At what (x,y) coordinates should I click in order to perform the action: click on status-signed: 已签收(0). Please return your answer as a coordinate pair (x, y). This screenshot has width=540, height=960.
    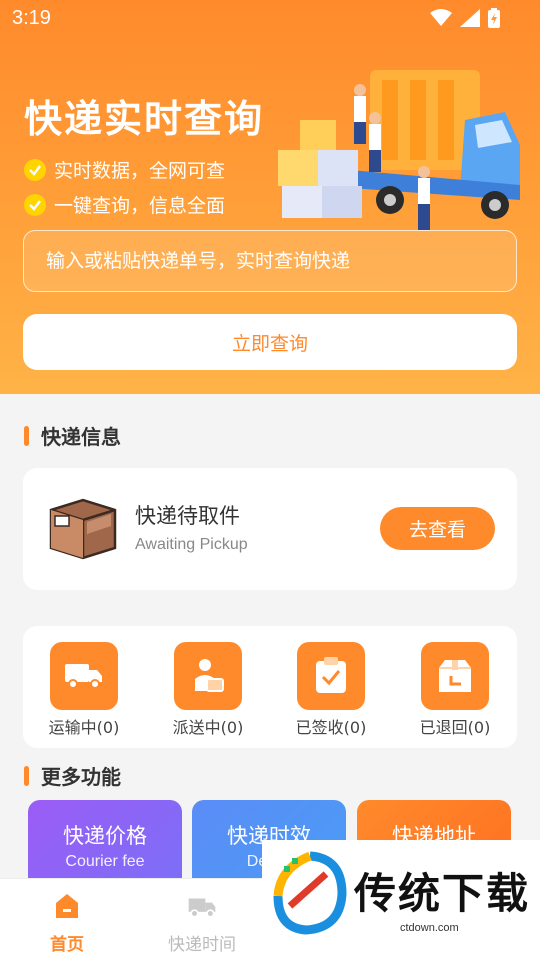
    Looking at the image, I should click on (331, 690).